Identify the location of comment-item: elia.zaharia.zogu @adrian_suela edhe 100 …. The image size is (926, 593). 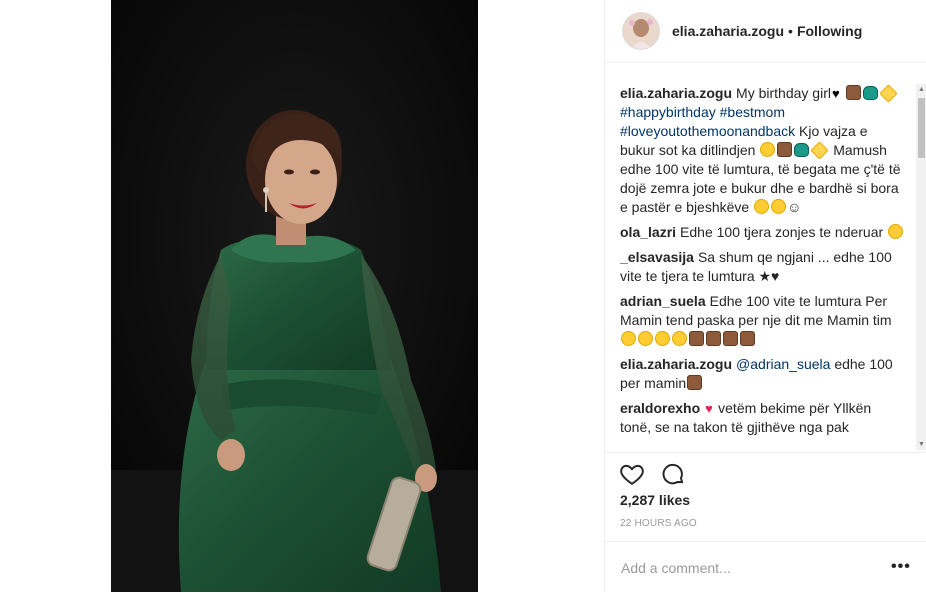
(763, 374).